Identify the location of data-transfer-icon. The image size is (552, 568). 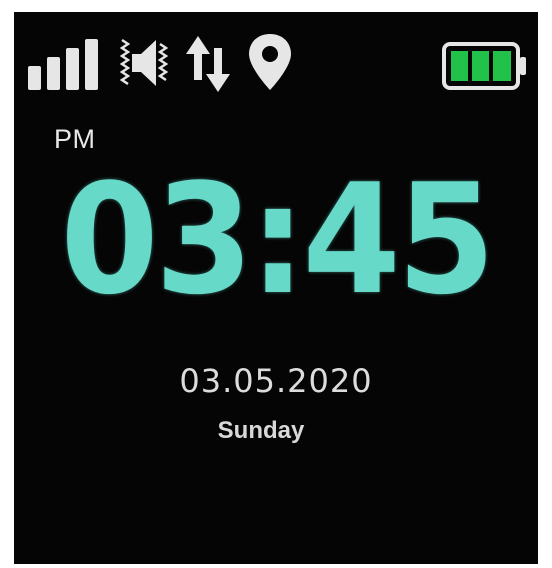
(209, 64).